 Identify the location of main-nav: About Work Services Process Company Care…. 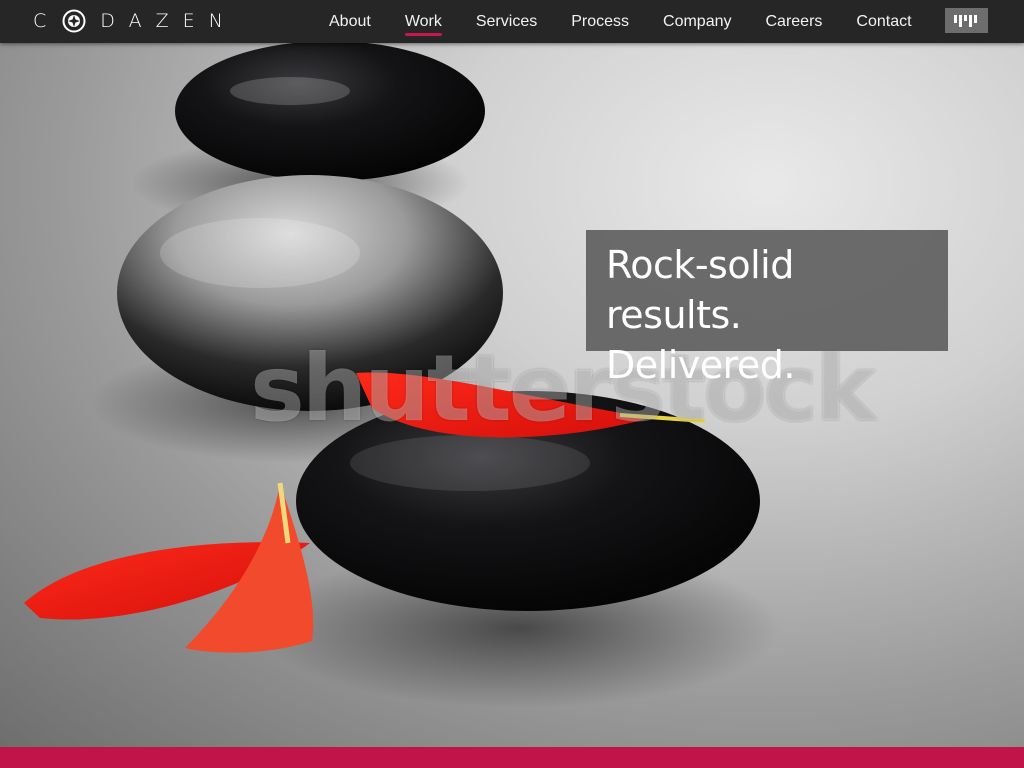
(620, 21).